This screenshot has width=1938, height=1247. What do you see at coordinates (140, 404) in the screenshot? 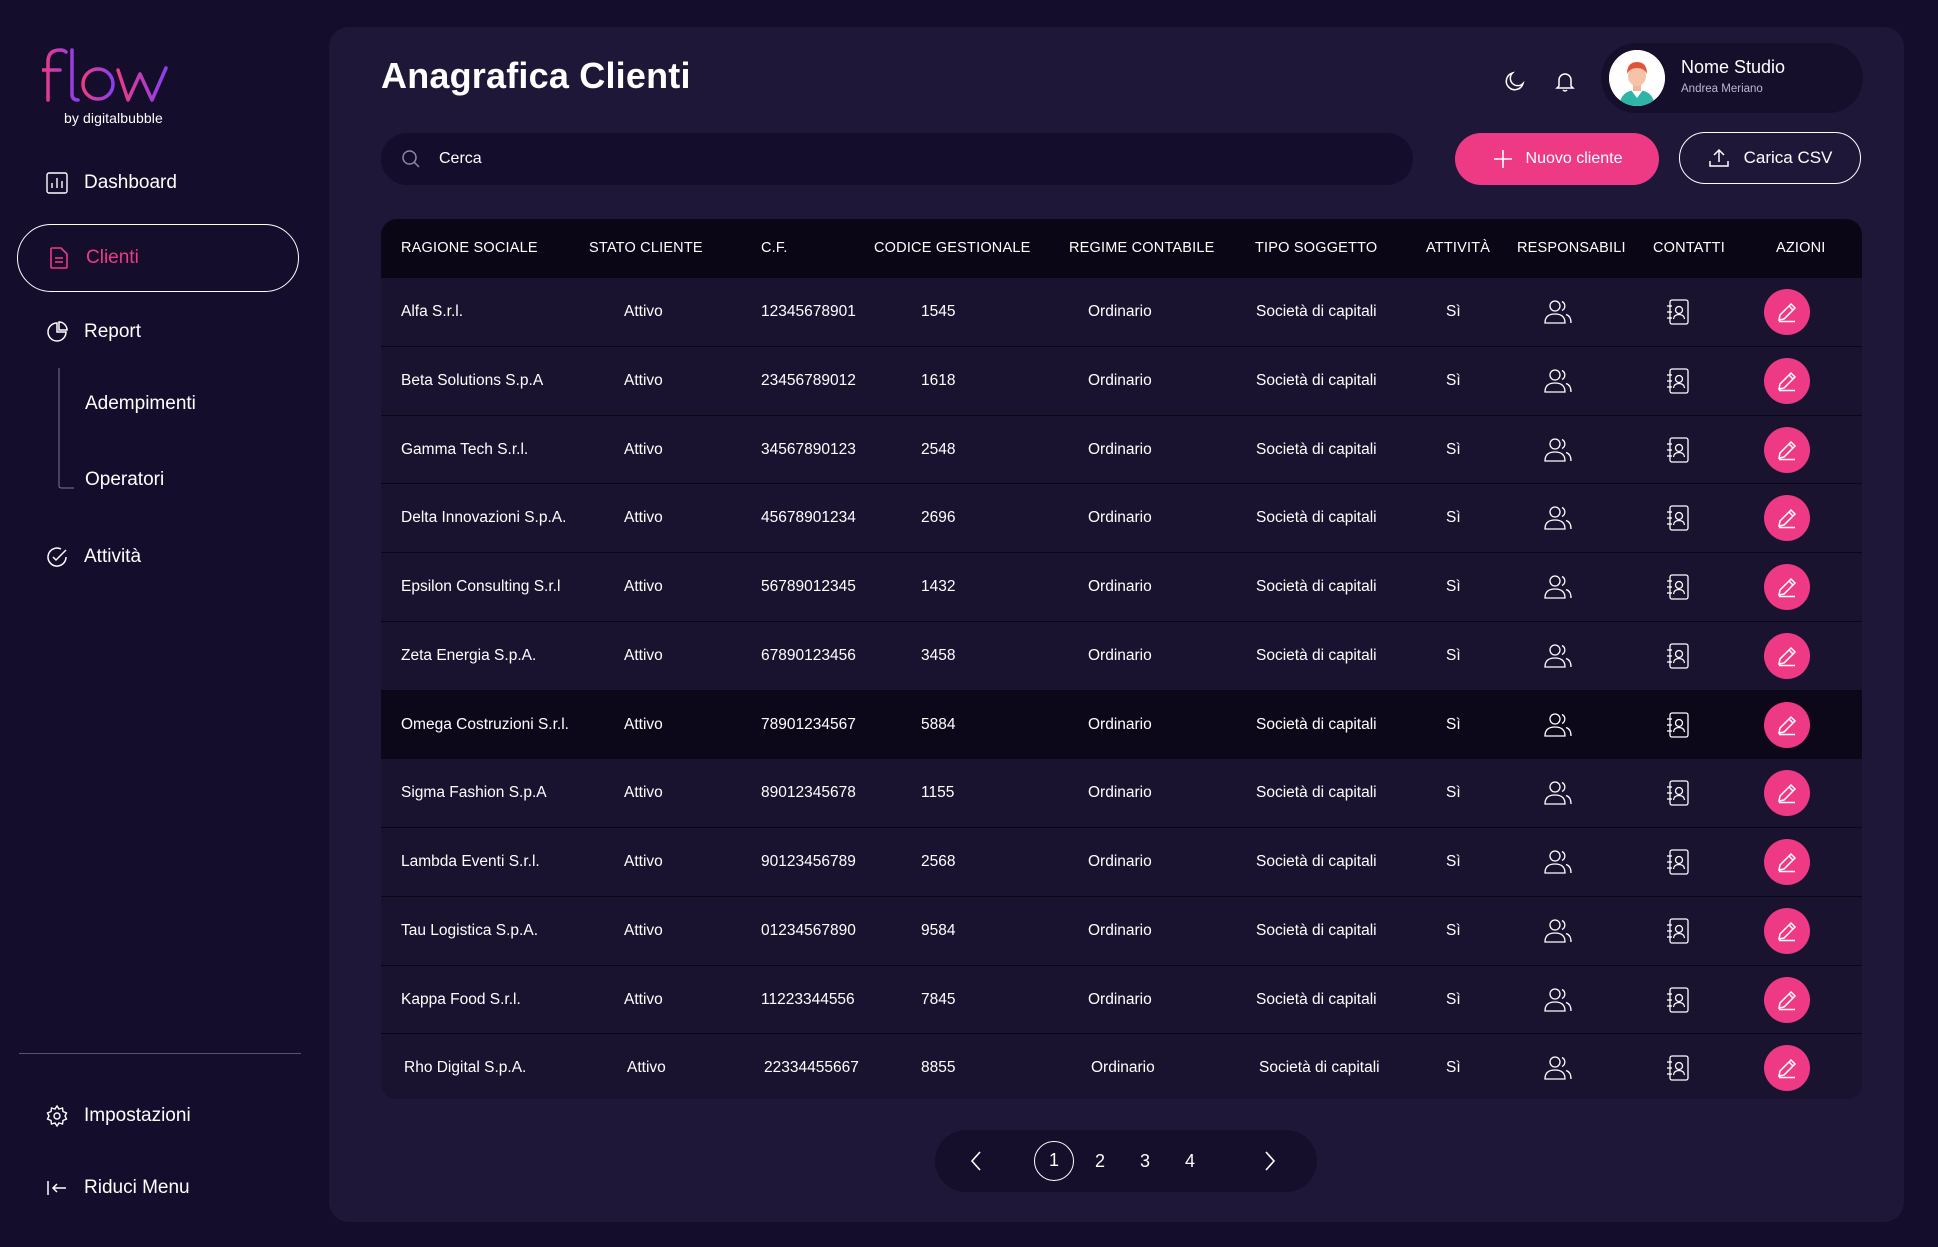
I see `sidebar-item-adempimenti: Adempimenti` at bounding box center [140, 404].